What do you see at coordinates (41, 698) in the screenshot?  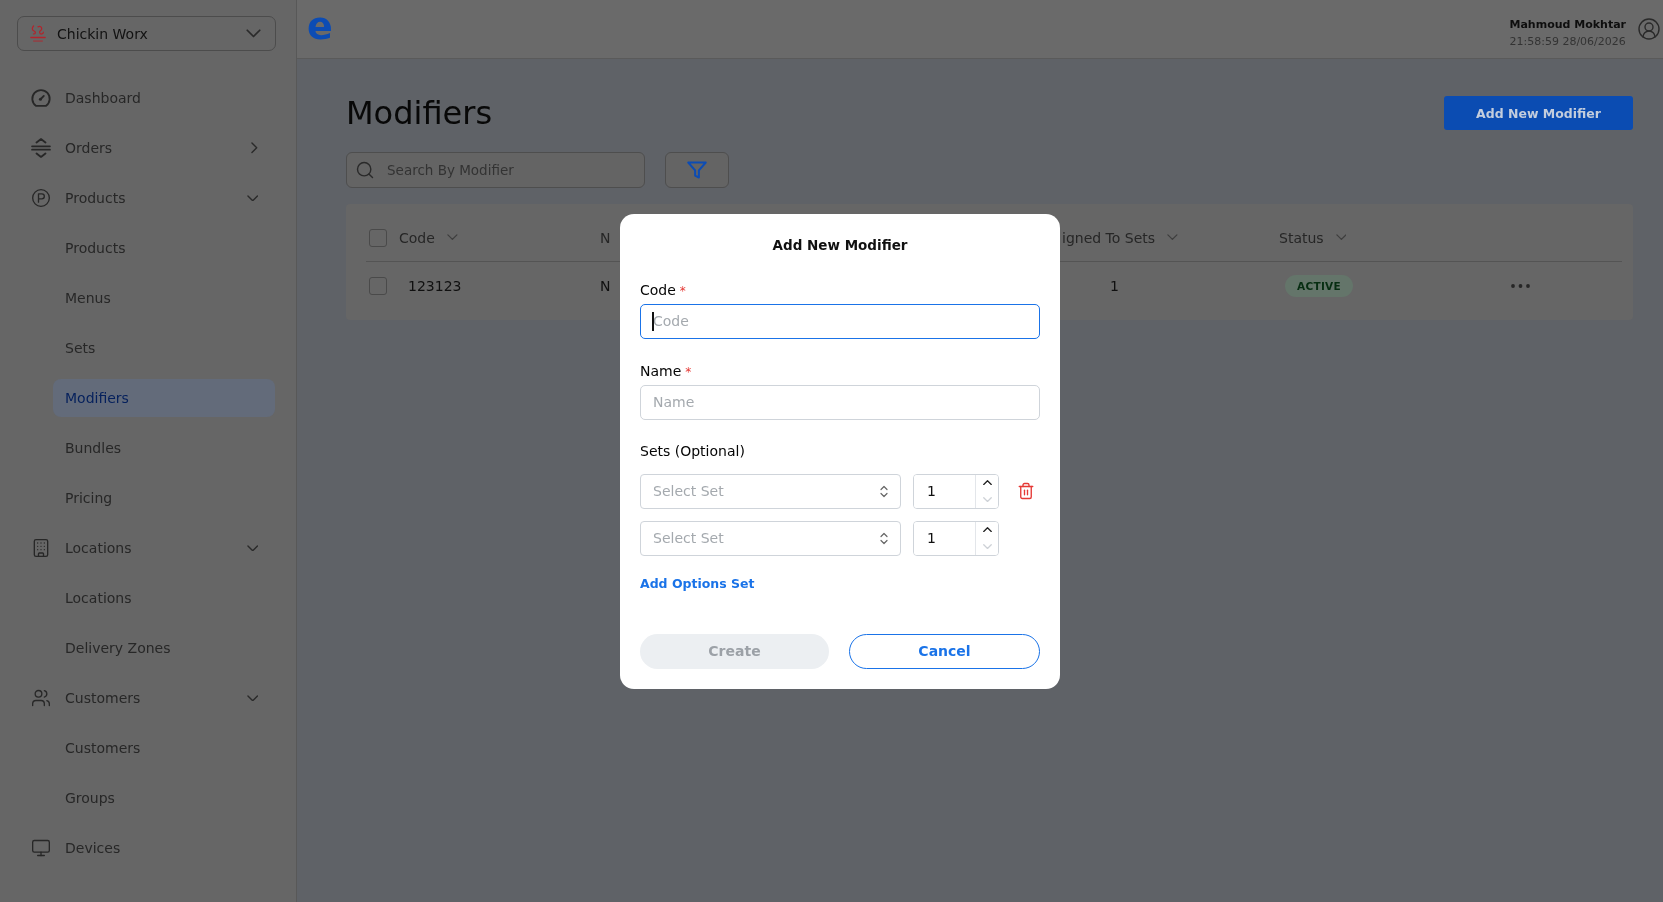 I see `users-icon` at bounding box center [41, 698].